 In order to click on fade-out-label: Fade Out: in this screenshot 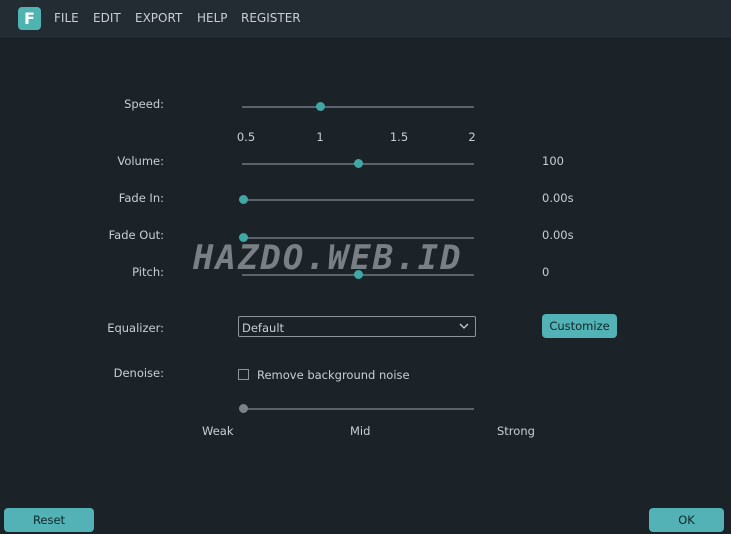, I will do `click(136, 235)`.